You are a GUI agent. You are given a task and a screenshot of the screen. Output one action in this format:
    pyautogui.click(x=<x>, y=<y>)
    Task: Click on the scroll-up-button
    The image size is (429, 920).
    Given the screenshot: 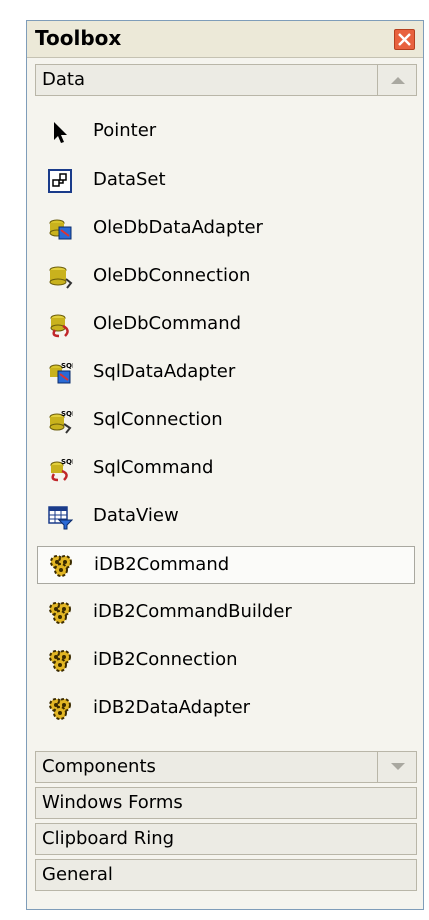 What is the action you would take?
    pyautogui.click(x=397, y=80)
    